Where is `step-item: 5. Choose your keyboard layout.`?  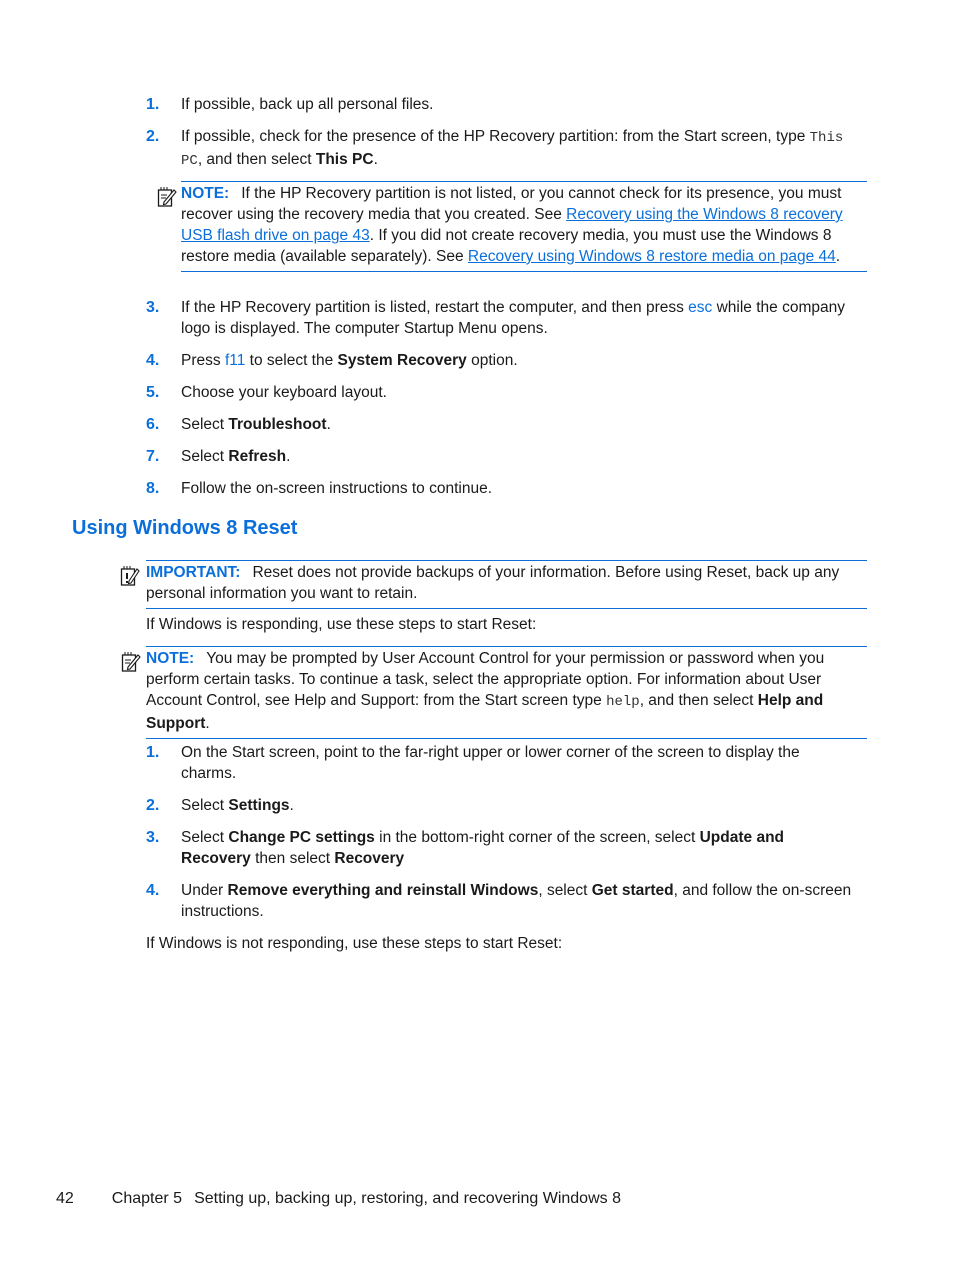 step-item: 5. Choose your keyboard layout. is located at coordinates (501, 392).